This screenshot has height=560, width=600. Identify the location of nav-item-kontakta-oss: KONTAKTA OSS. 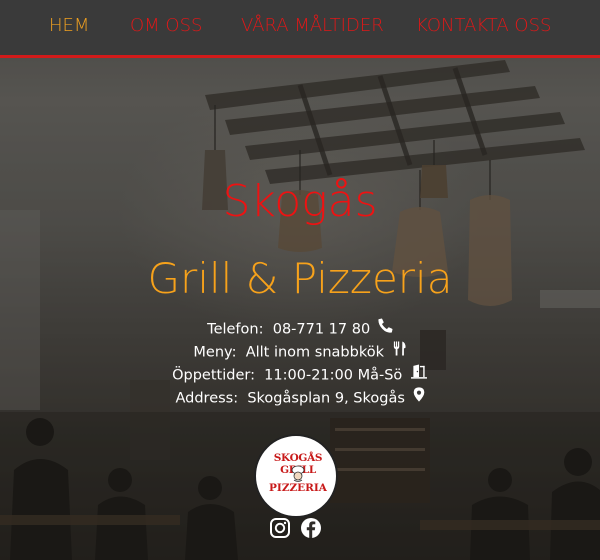
(483, 25).